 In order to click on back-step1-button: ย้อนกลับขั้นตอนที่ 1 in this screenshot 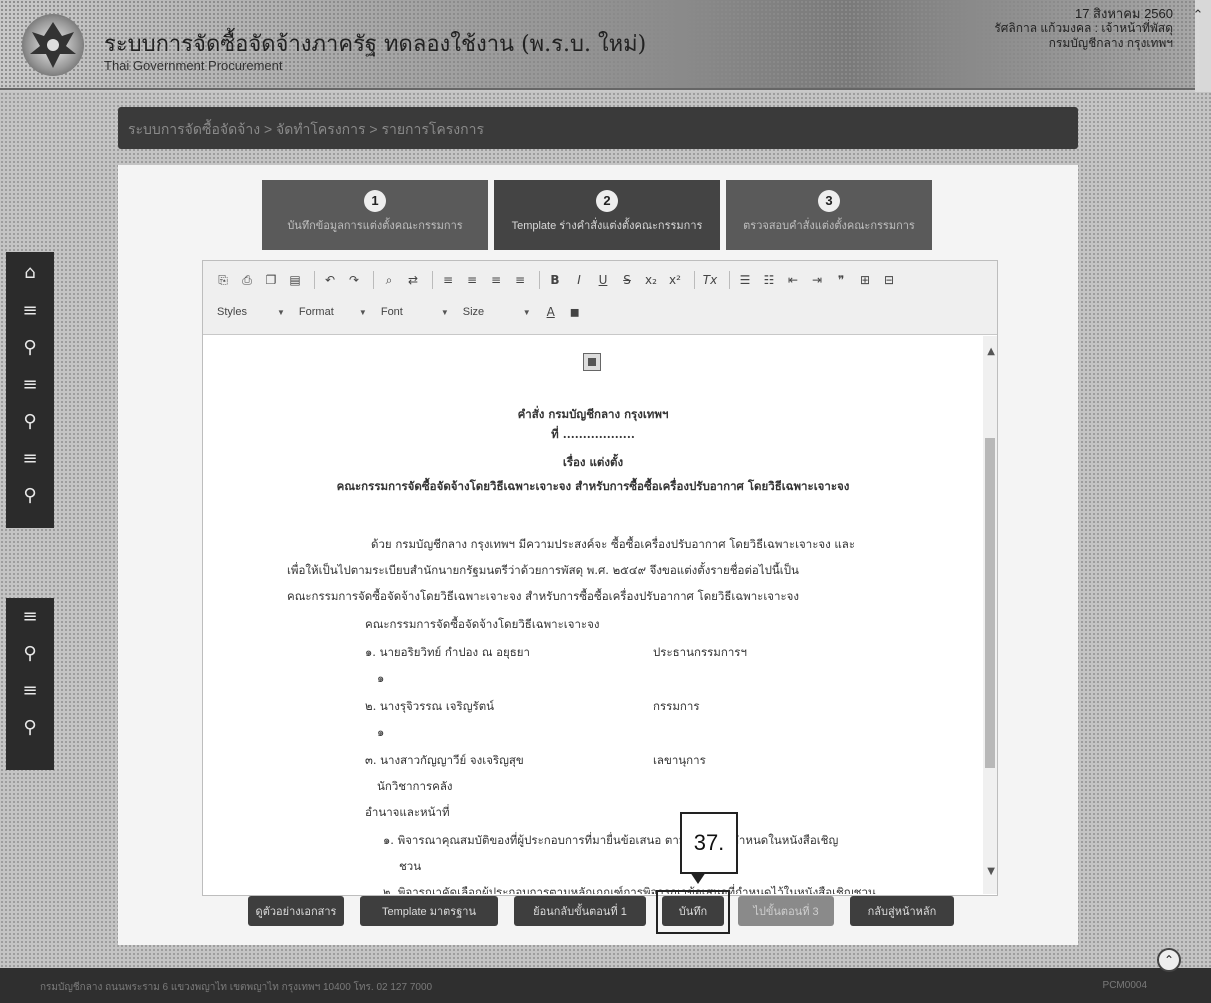, I will do `click(580, 911)`.